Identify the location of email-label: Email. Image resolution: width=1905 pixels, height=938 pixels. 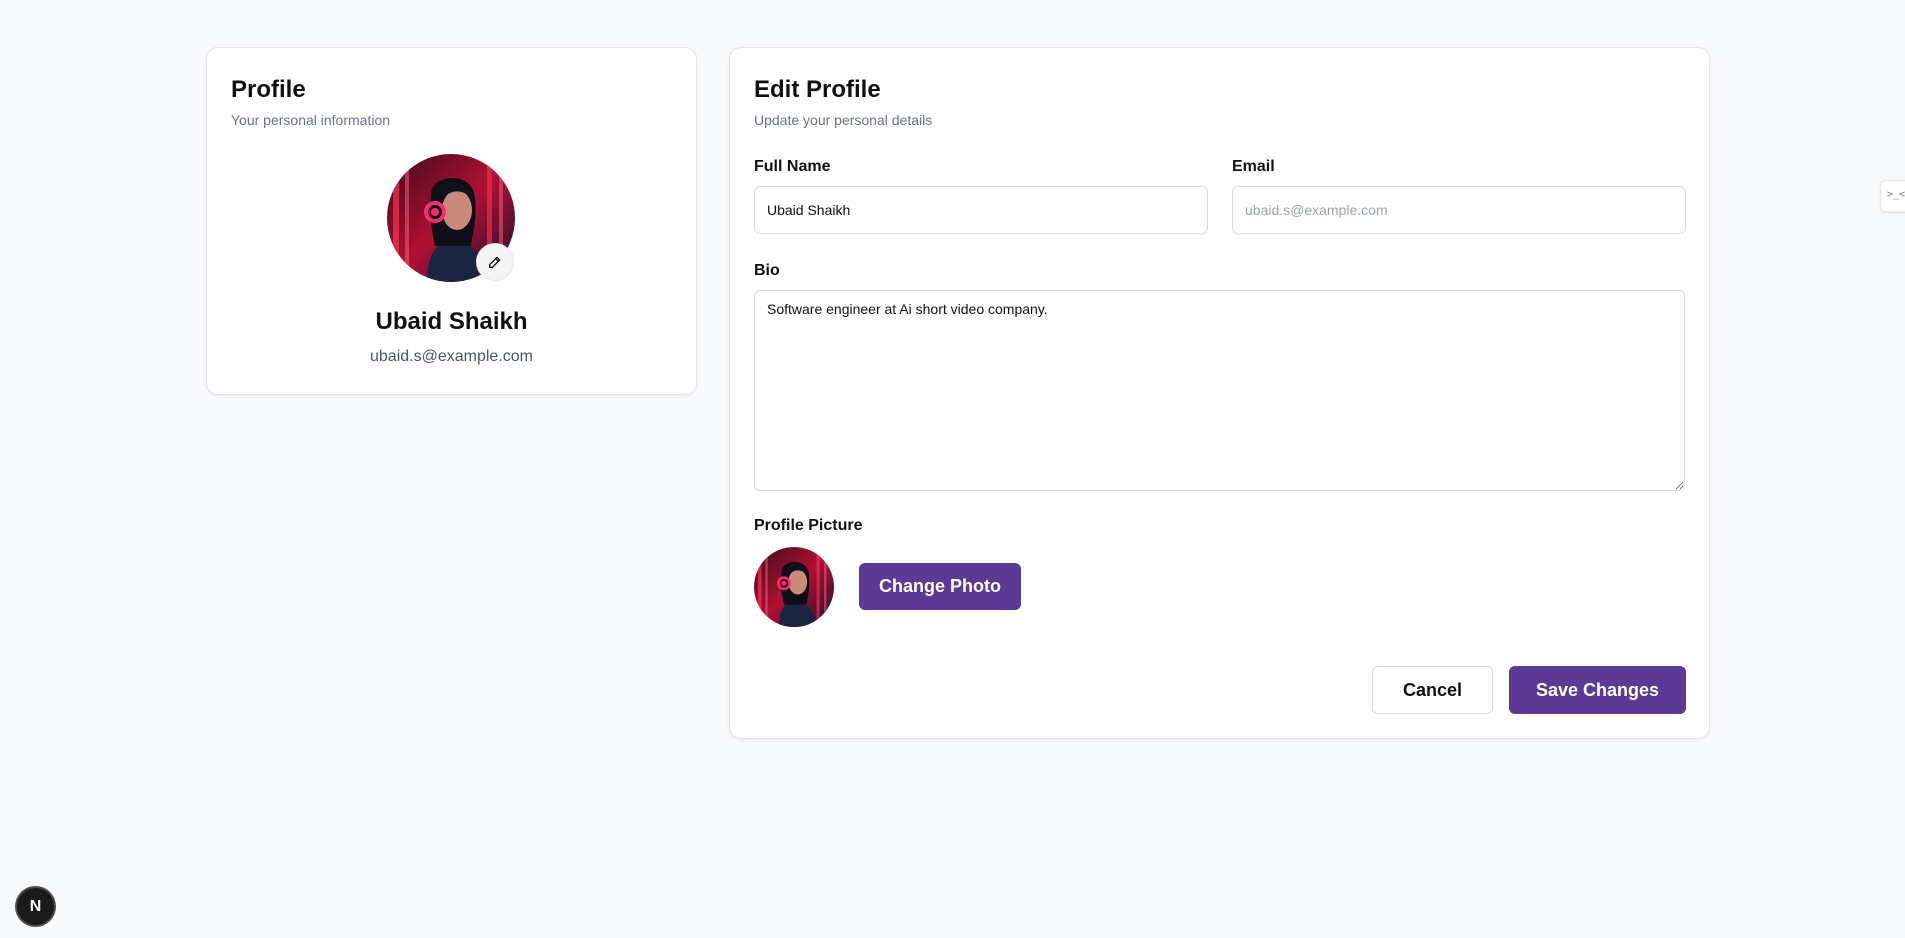
(1253, 166).